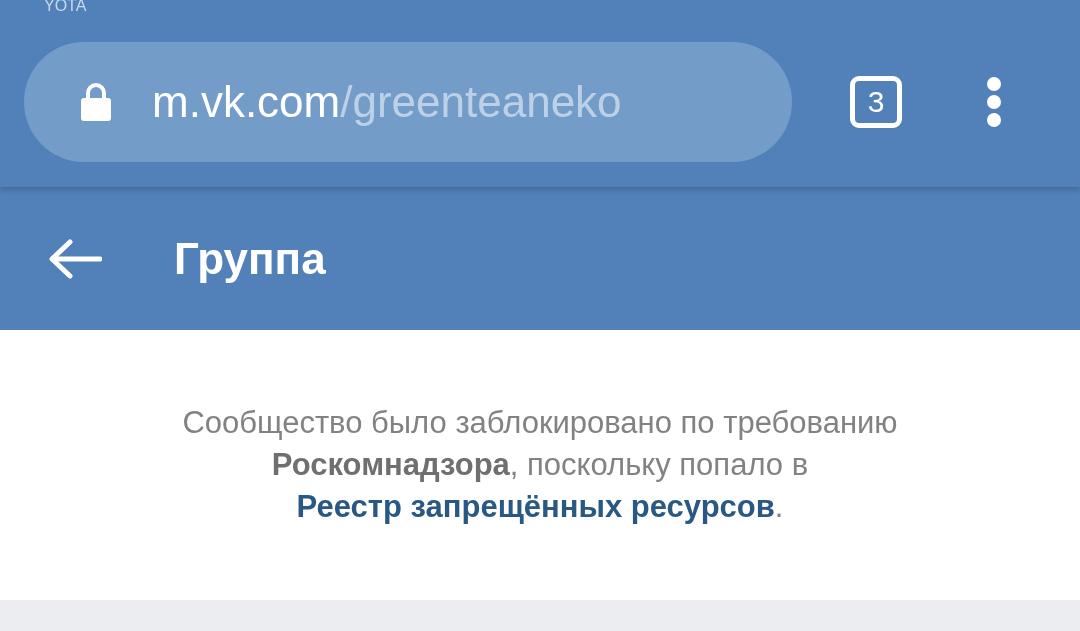  What do you see at coordinates (246, 102) in the screenshot?
I see `url-host: m.vk.com` at bounding box center [246, 102].